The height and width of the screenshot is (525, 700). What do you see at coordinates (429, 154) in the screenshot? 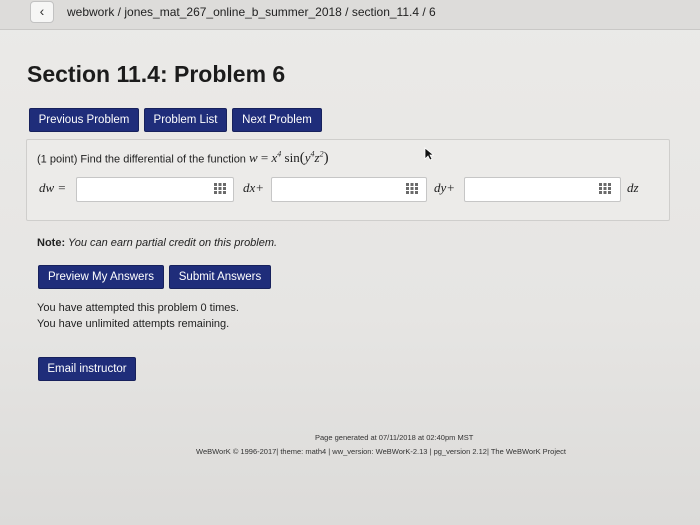
I see `mouse-cursor-icon` at bounding box center [429, 154].